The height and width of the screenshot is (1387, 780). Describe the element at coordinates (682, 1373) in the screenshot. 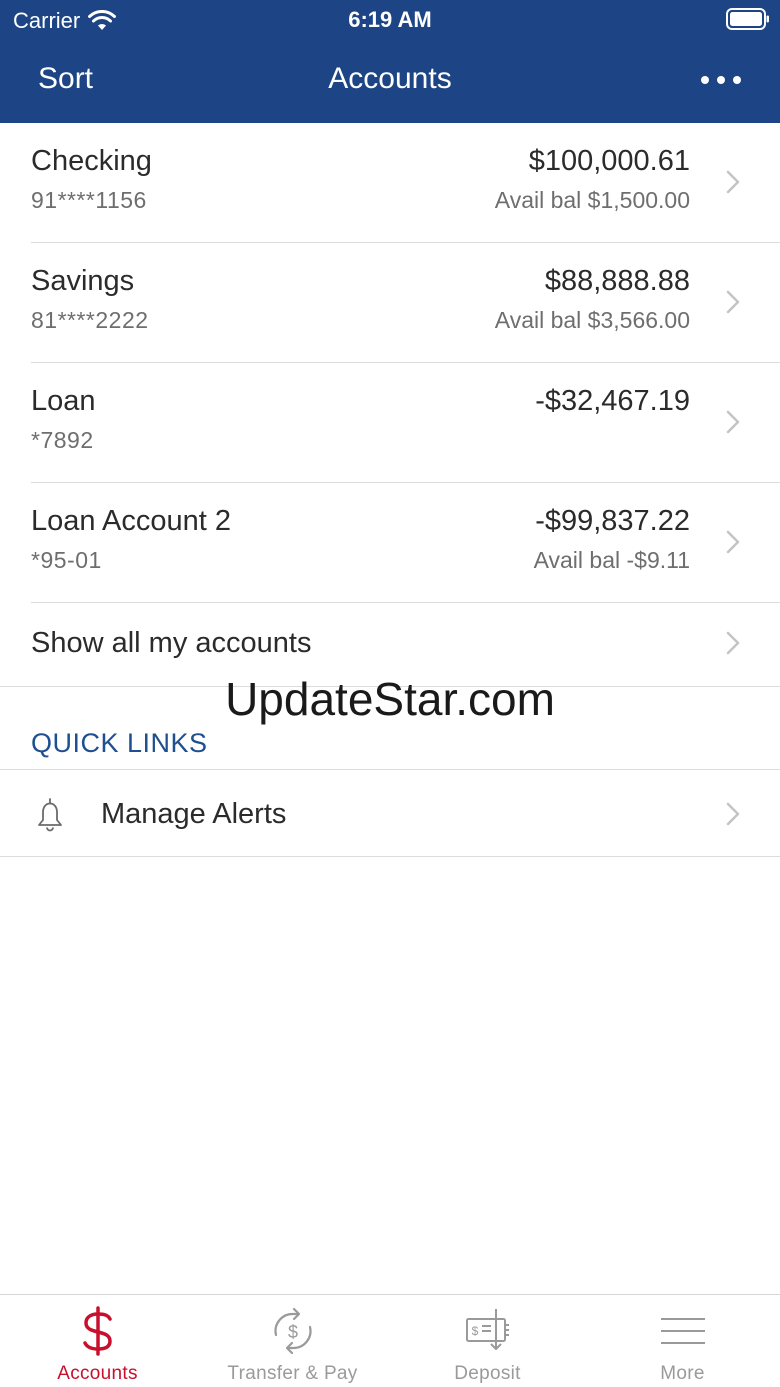

I see `tab-label: More` at that location.